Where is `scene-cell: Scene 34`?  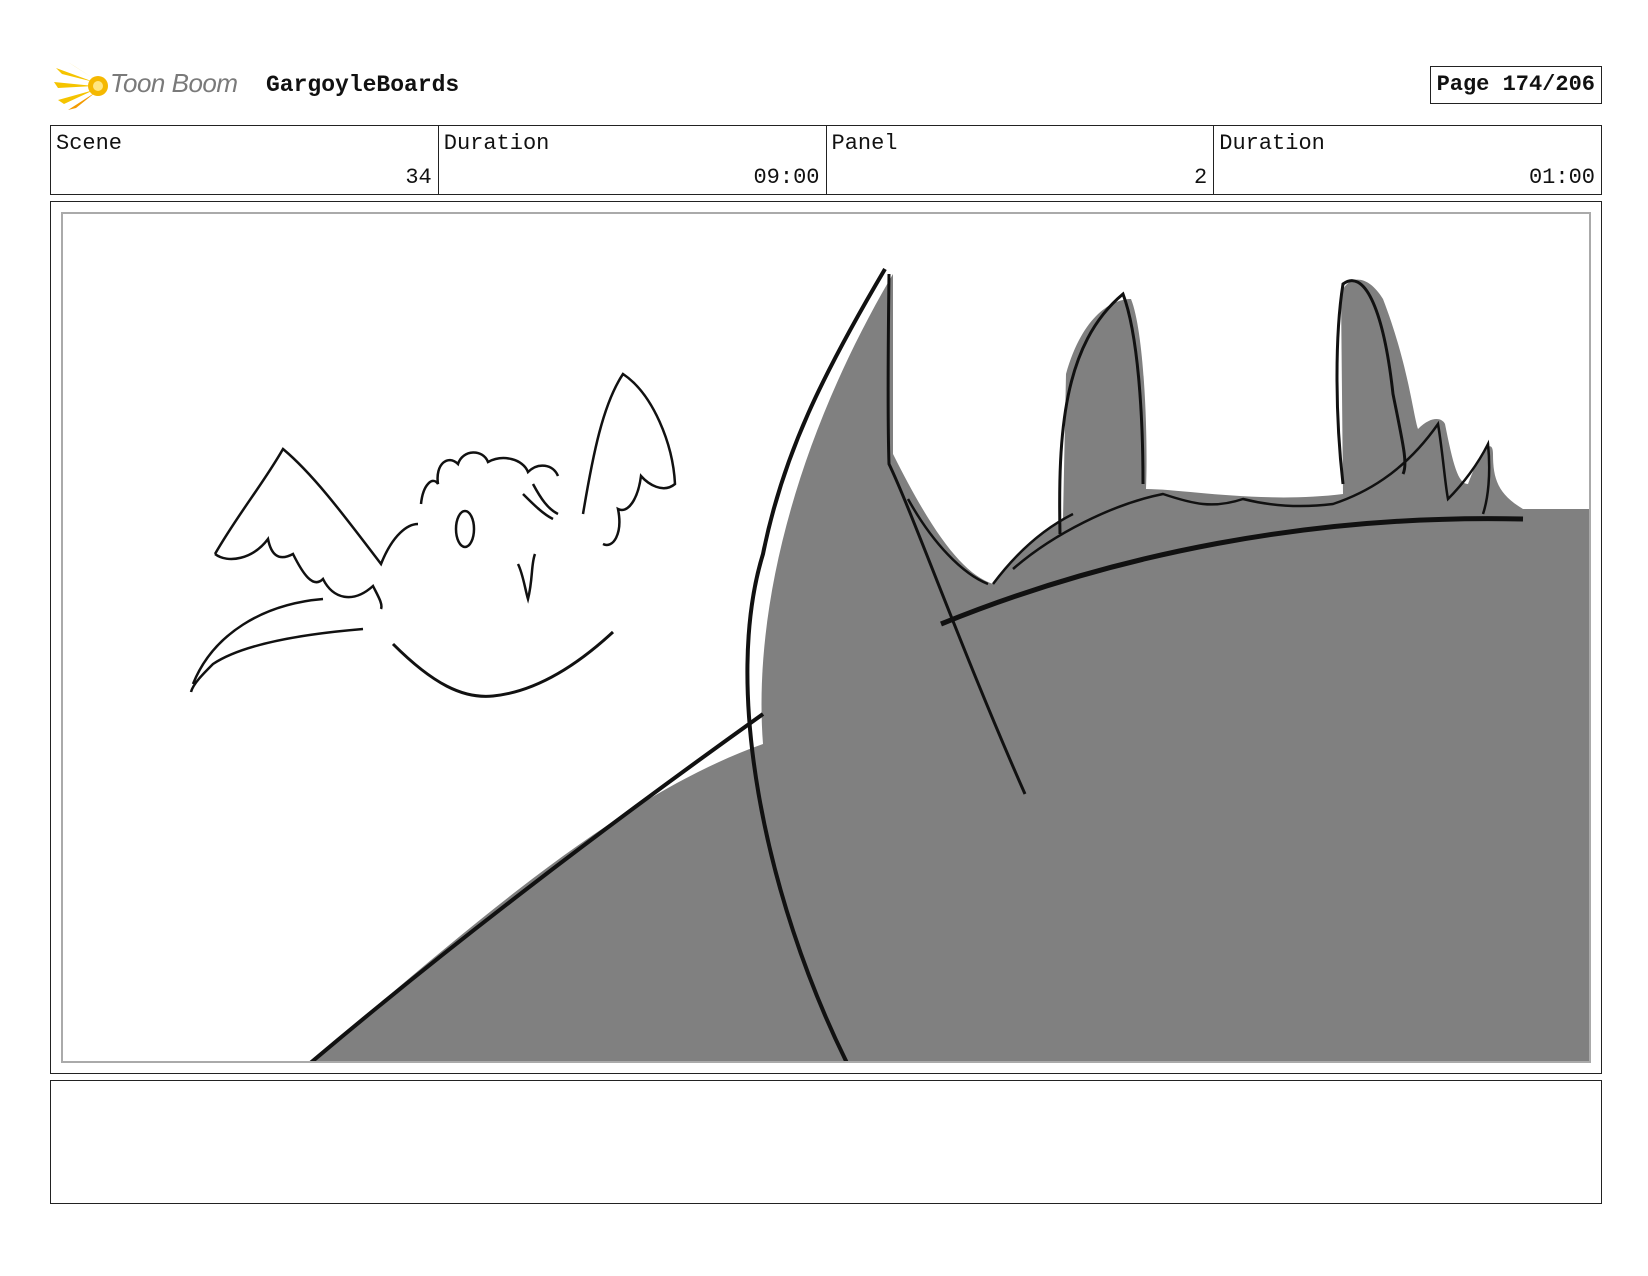
scene-cell: Scene 34 is located at coordinates (245, 160).